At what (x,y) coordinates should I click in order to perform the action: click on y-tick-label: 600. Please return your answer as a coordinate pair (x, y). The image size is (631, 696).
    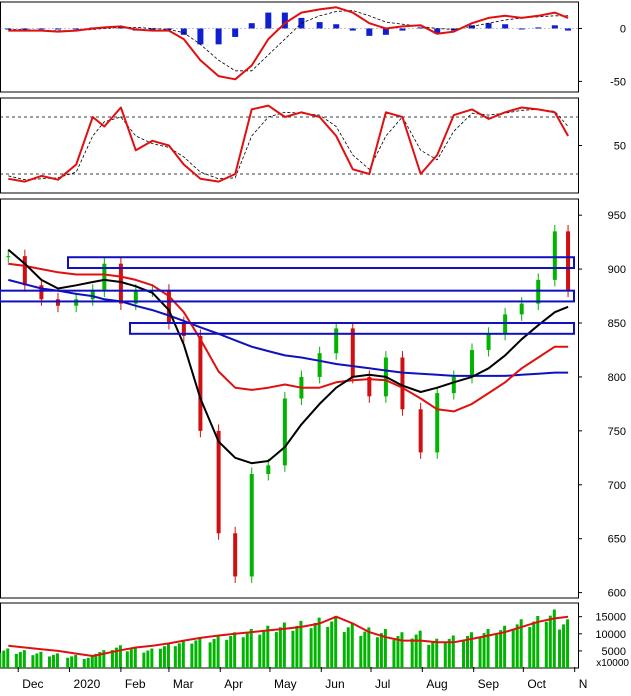
    Looking at the image, I should click on (617, 594).